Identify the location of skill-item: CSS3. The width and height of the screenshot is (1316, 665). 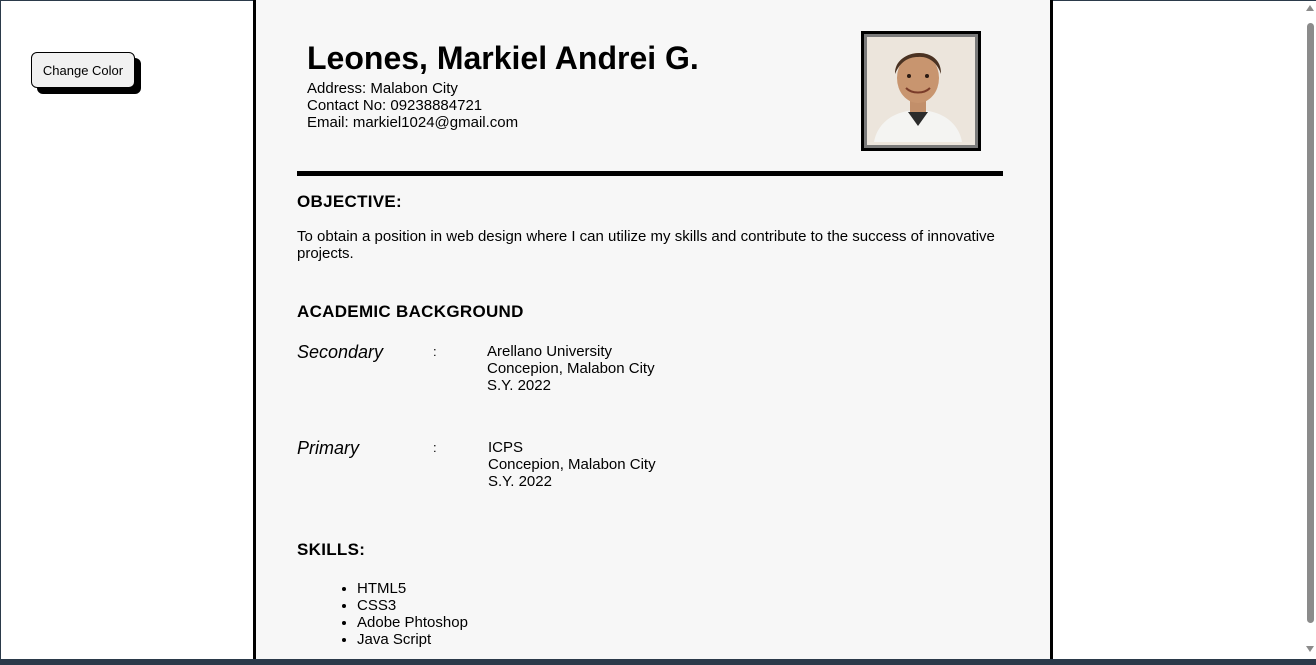
(412, 605).